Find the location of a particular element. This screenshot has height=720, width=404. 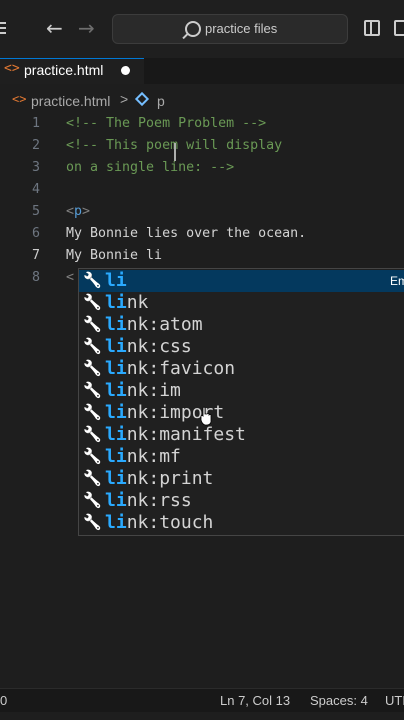

breadcrumb-file: practice.html is located at coordinates (70, 101).